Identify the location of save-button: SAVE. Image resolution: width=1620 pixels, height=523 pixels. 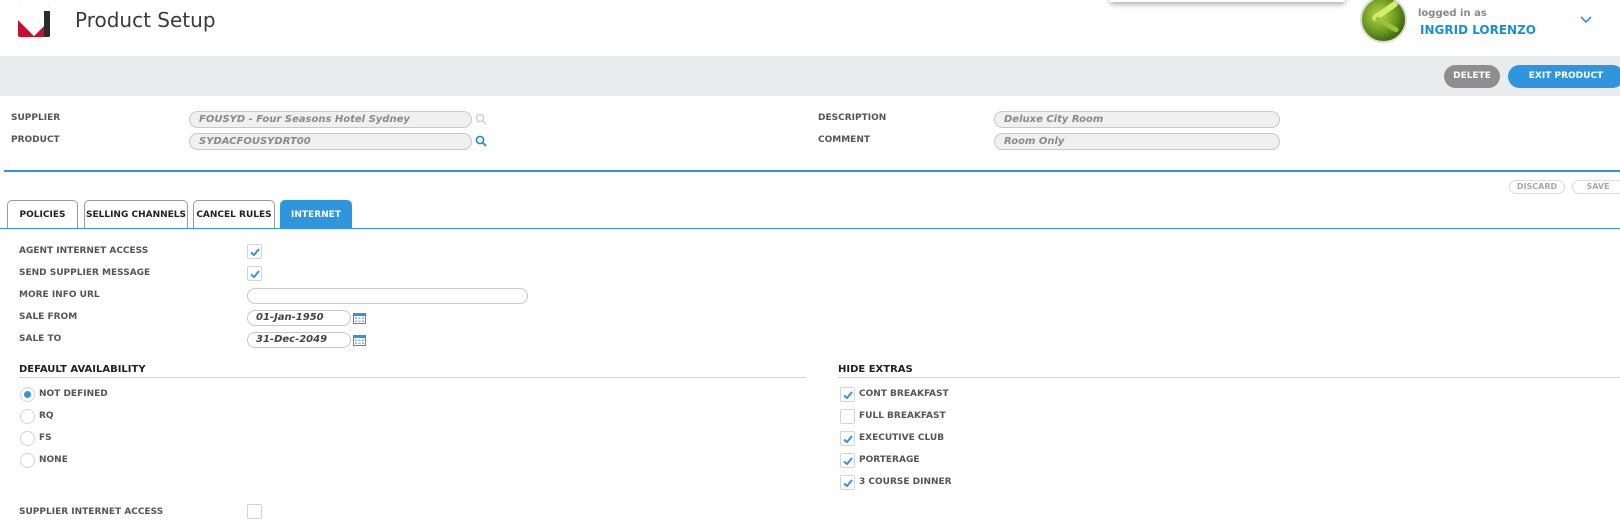
(1596, 187).